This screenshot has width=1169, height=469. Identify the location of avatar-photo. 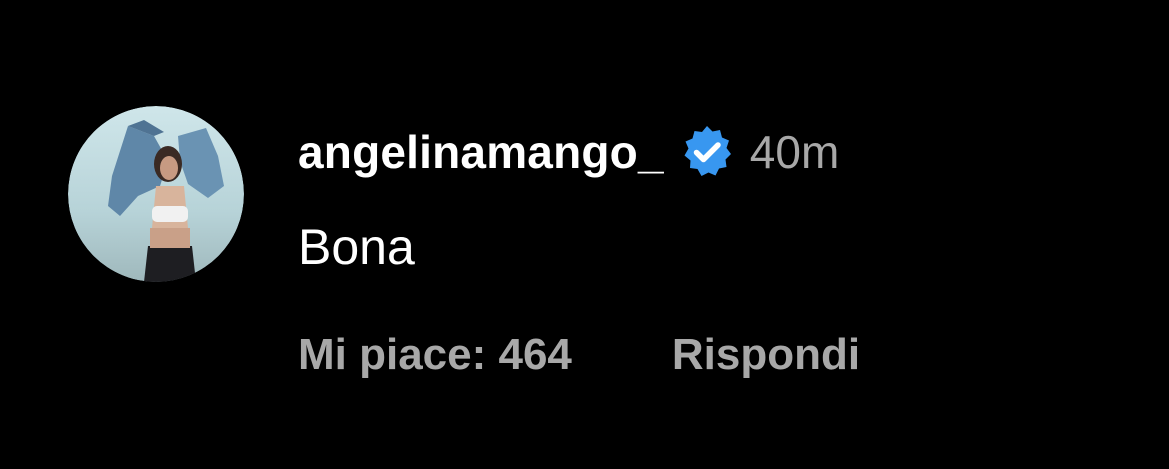
(156, 194).